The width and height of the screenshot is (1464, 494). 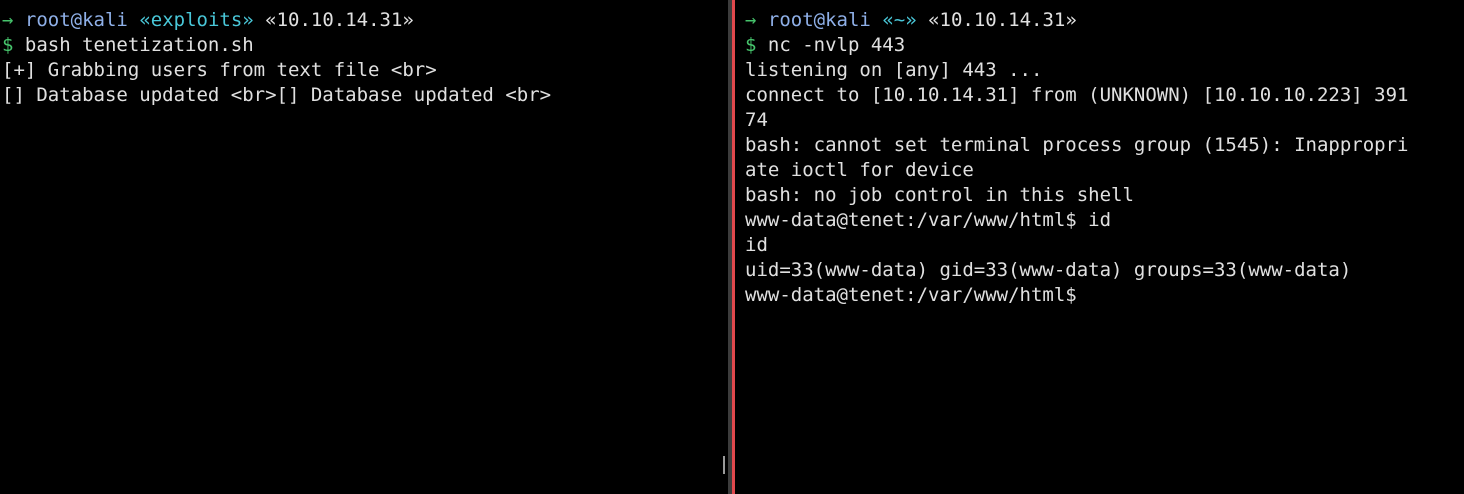 I want to click on command-line: $ nc -nvlp 443, so click(x=1104, y=45).